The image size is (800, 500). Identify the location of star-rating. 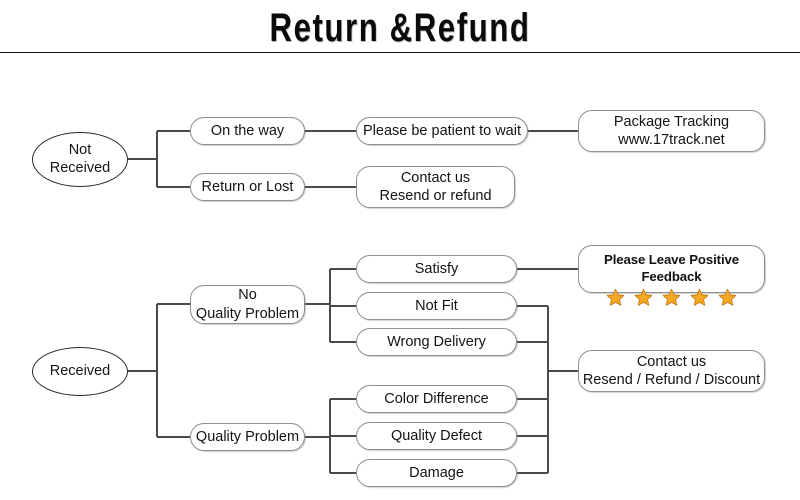
(671, 297).